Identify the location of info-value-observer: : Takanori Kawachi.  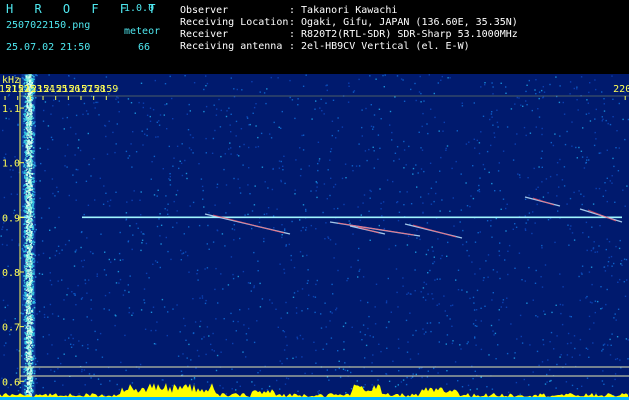
(343, 10).